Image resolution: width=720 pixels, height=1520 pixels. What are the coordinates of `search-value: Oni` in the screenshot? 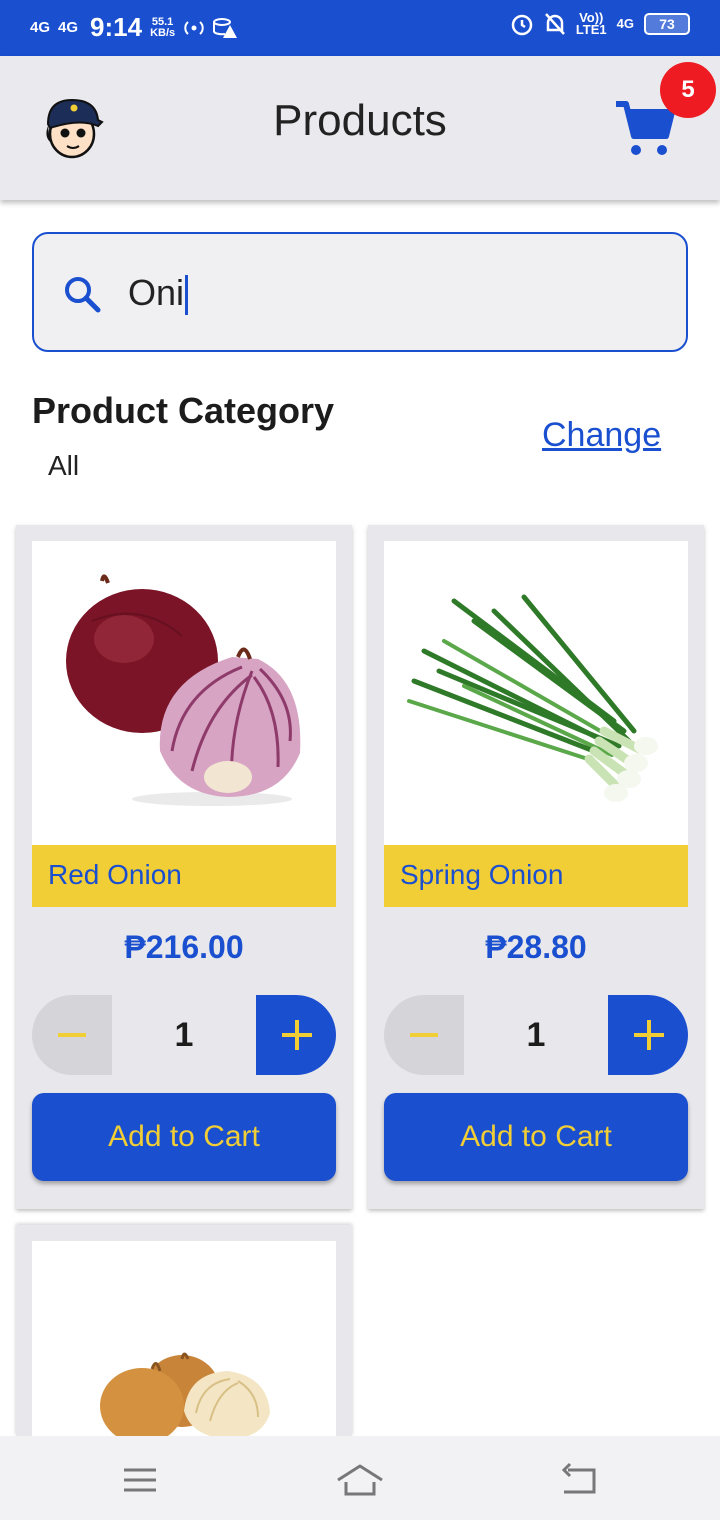 It's located at (158, 294).